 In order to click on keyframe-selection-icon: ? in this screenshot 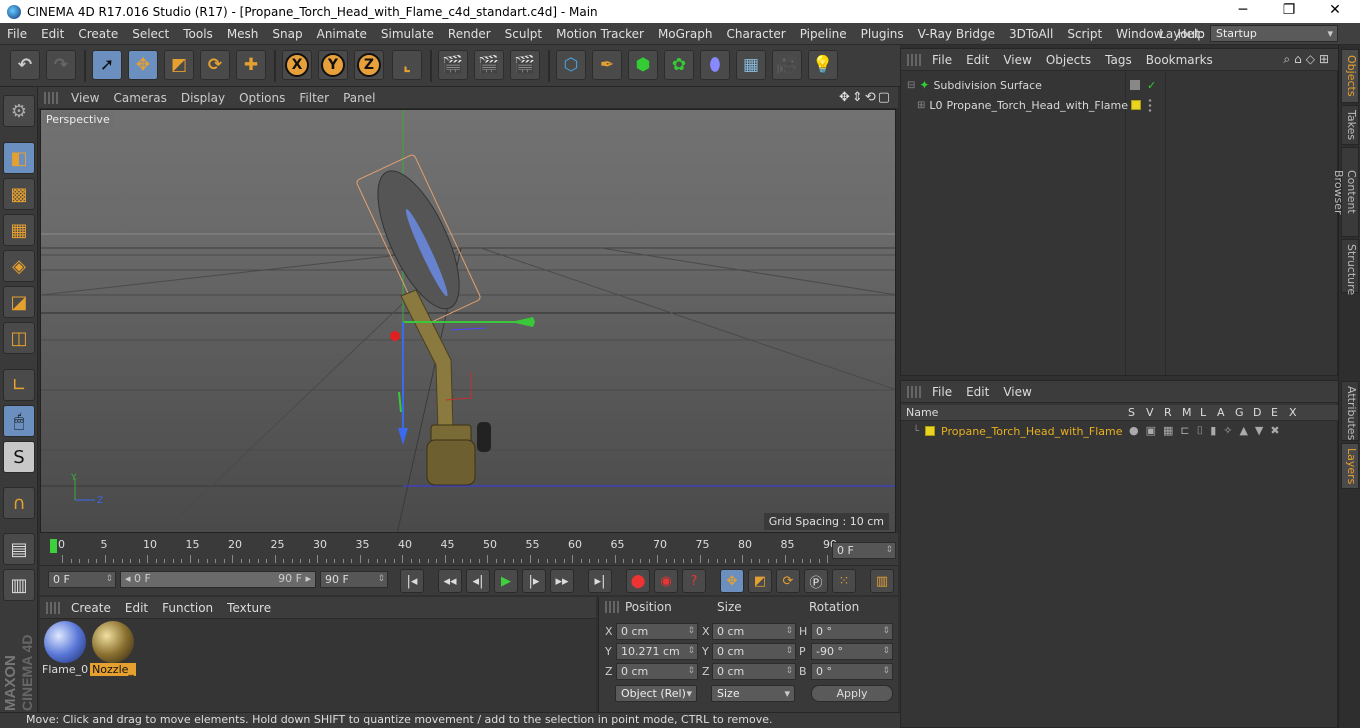, I will do `click(694, 581)`.